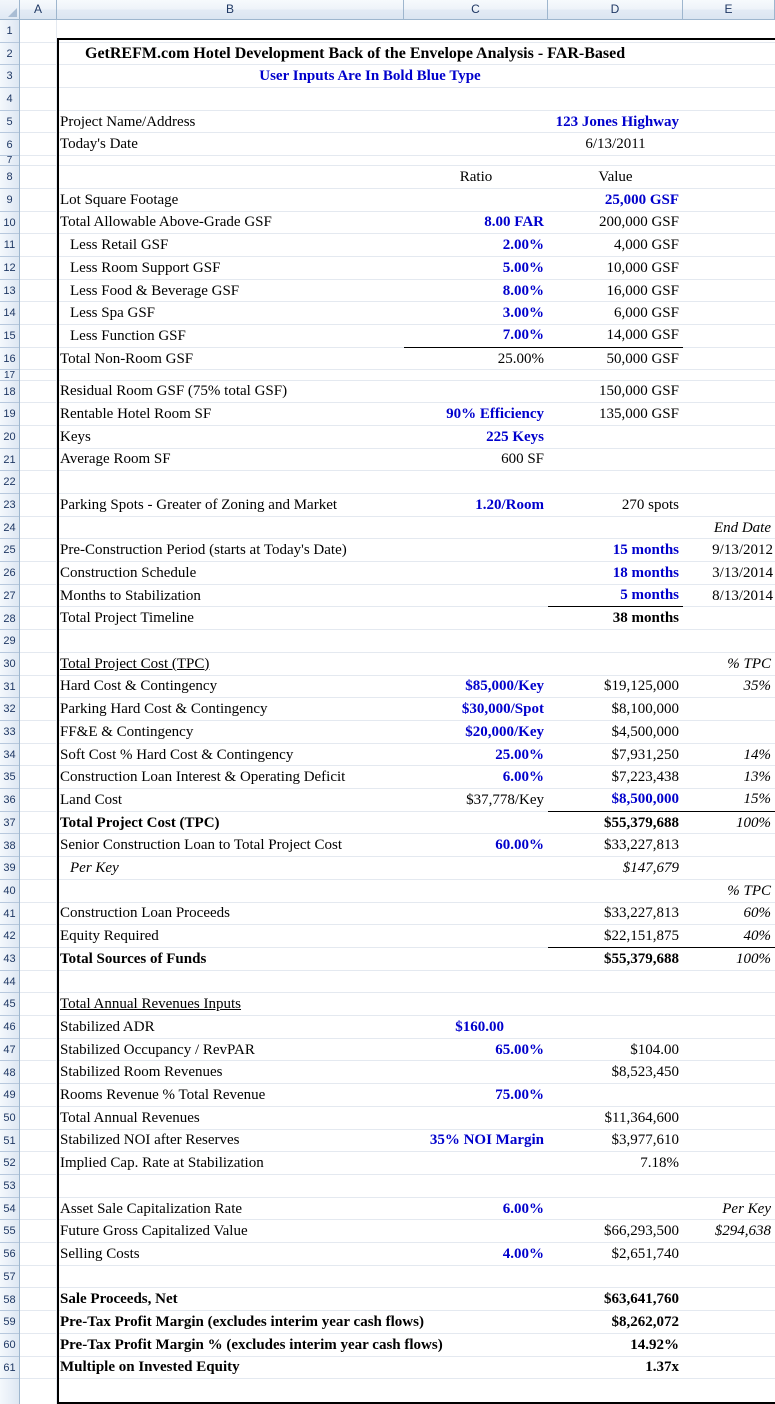 The image size is (775, 1404). Describe the element at coordinates (230, 145) in the screenshot. I see `row-label-6: Today's Date` at that location.